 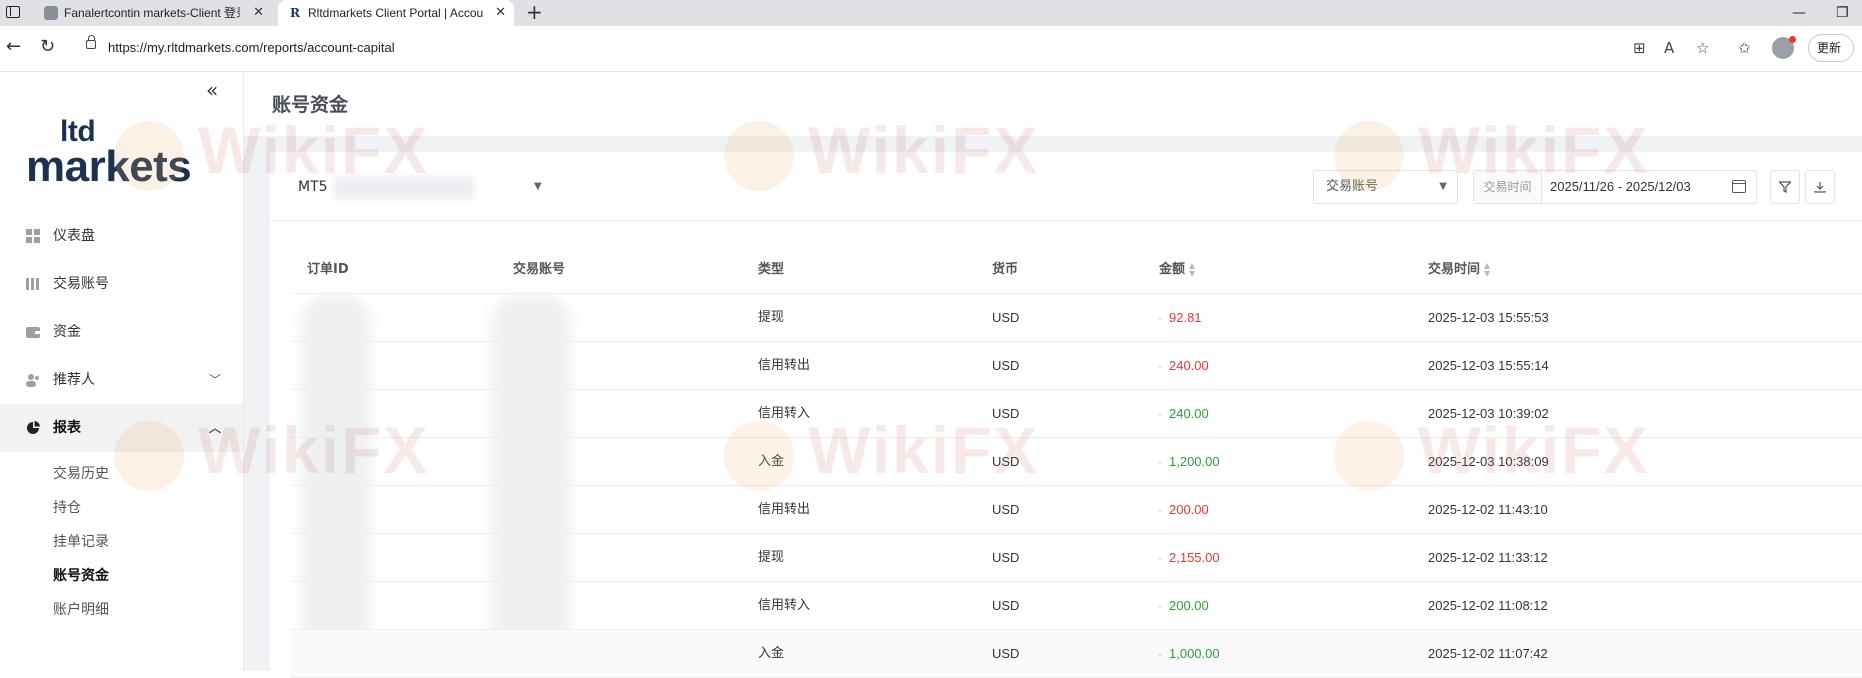 I want to click on lock-icon, so click(x=91, y=42).